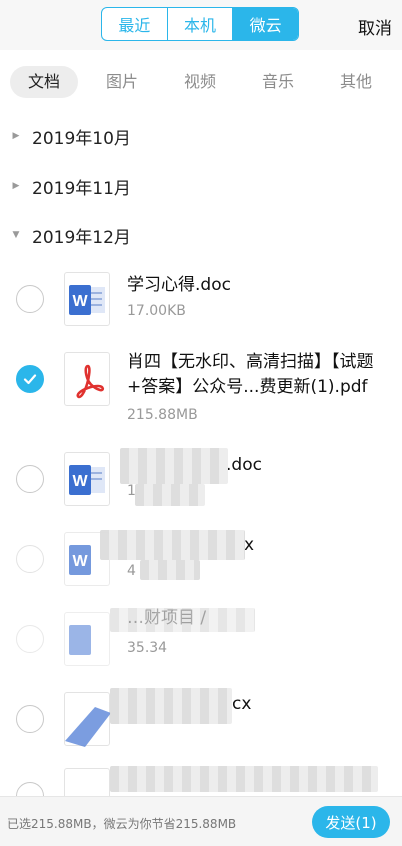 The width and height of the screenshot is (402, 846). I want to click on tab-music: 音乐, so click(278, 82).